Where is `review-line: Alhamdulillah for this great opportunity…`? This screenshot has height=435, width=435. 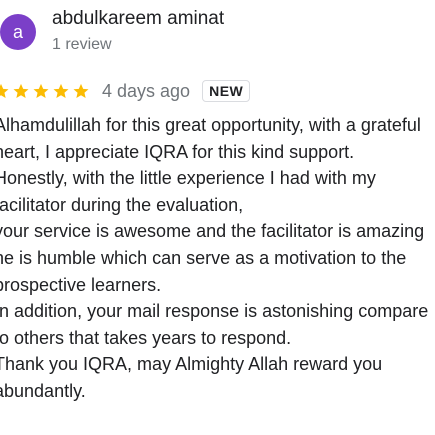
review-line: Alhamdulillah for this great opportunity… is located at coordinates (210, 125).